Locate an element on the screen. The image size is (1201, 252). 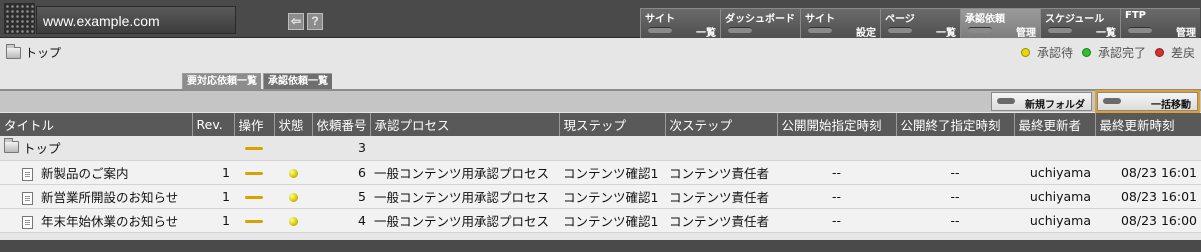
cell-next-step: コンテンツ責任者 is located at coordinates (721, 220).